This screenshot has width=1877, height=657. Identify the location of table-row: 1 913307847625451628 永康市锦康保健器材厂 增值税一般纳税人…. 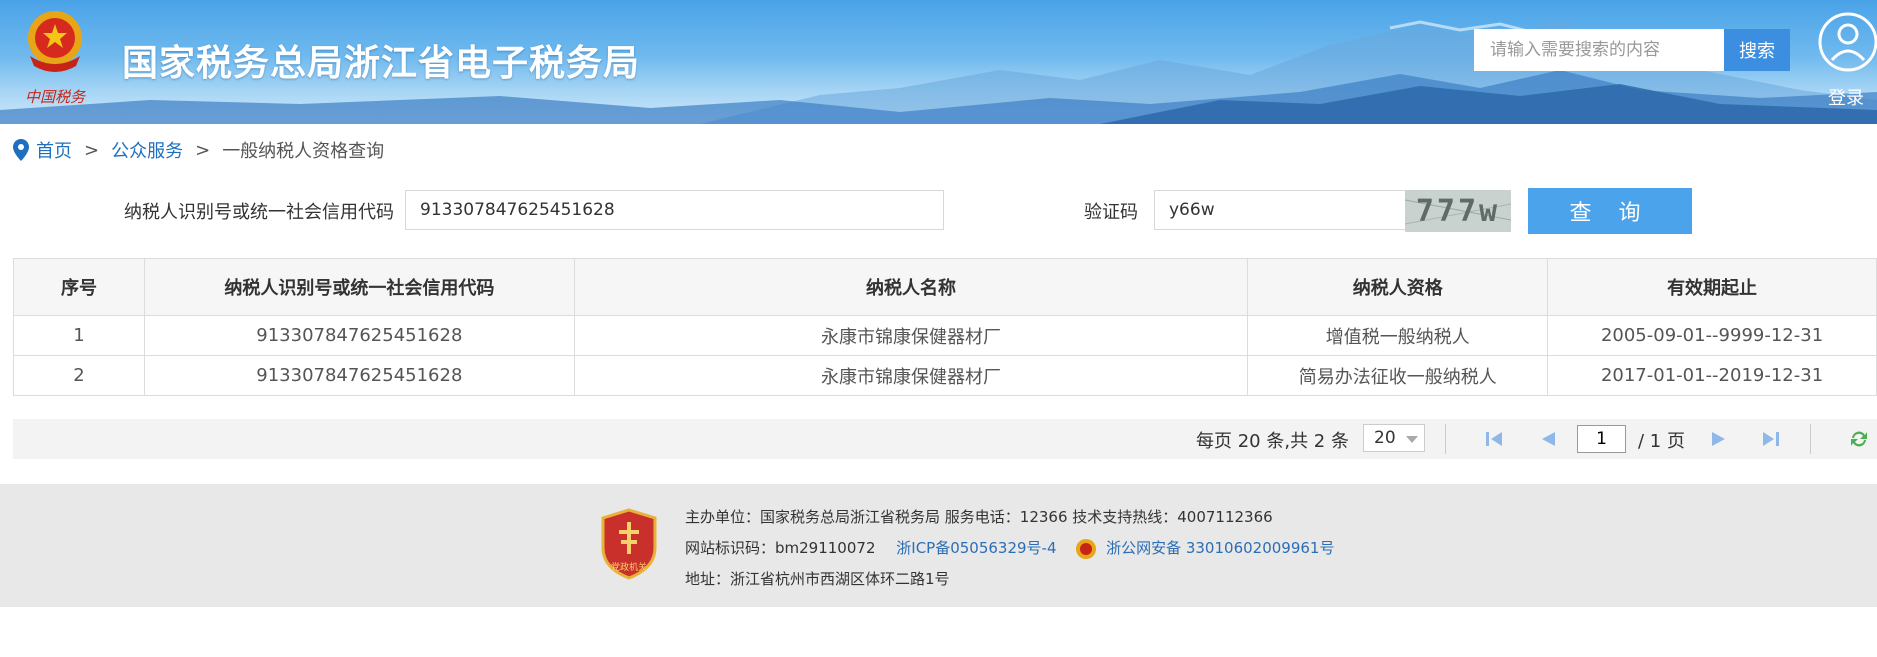
(945, 335).